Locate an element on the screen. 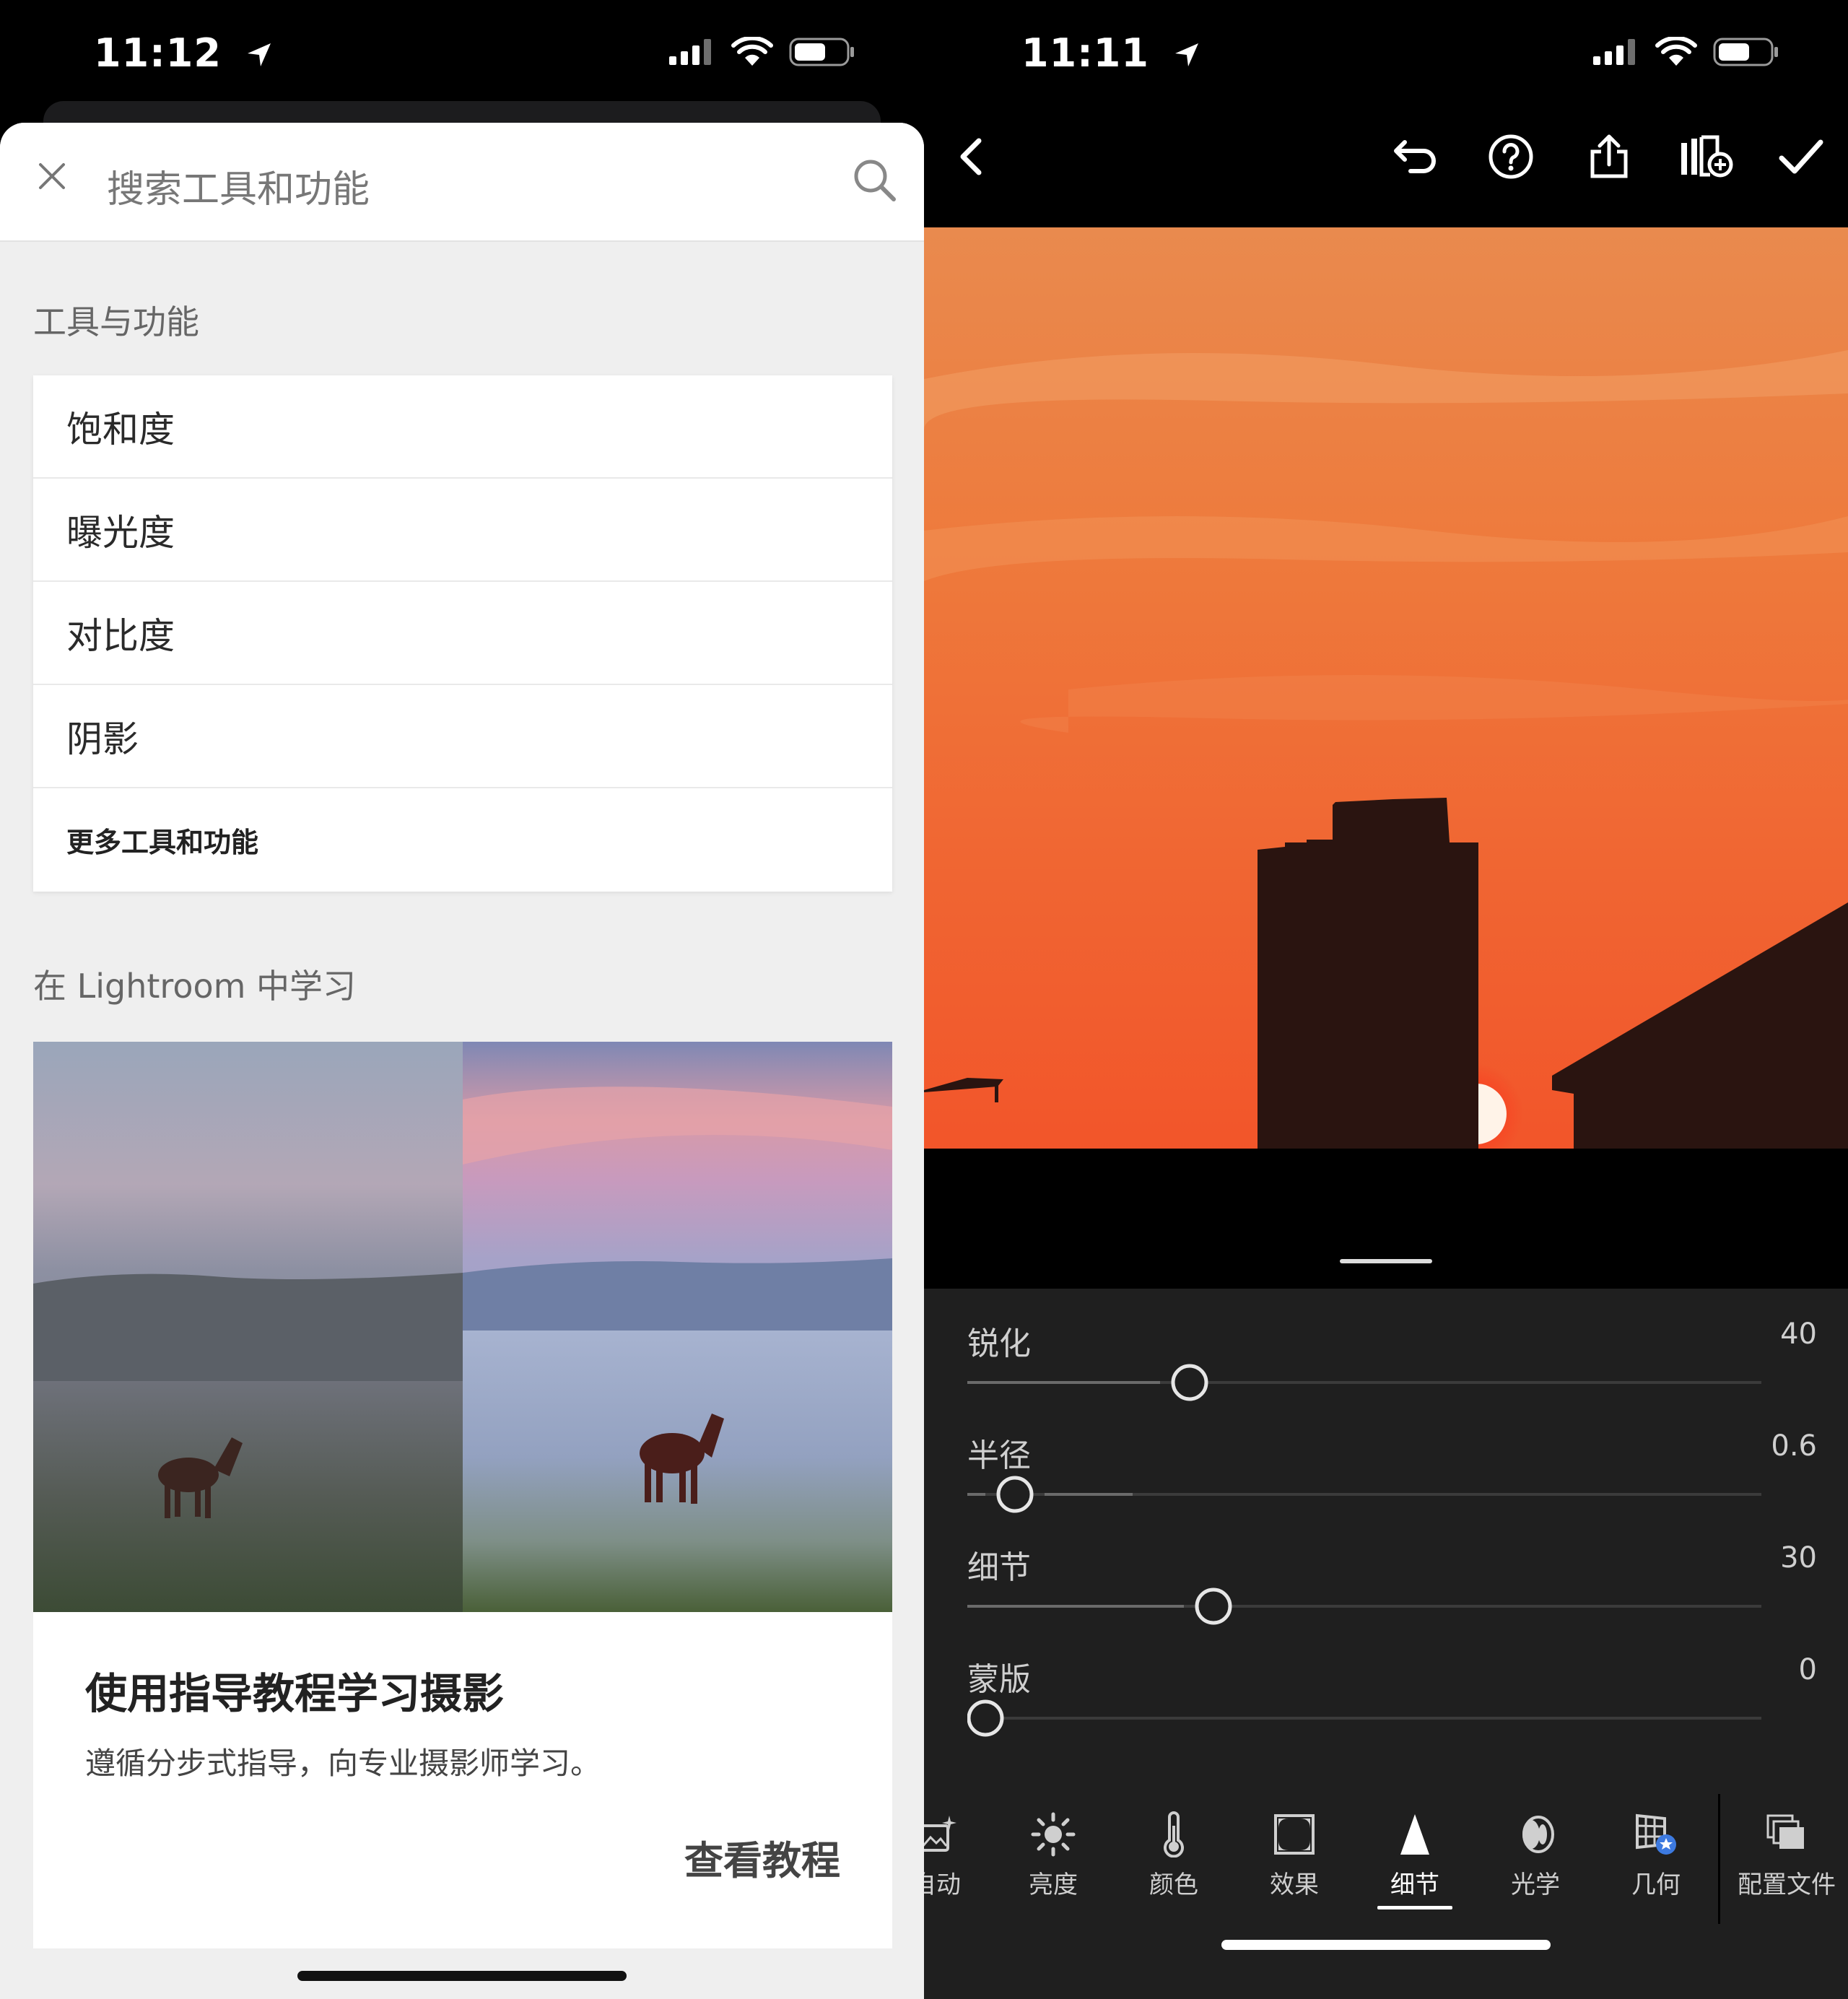 The width and height of the screenshot is (1848, 1999). tab-detail: 细节 is located at coordinates (1415, 1859).